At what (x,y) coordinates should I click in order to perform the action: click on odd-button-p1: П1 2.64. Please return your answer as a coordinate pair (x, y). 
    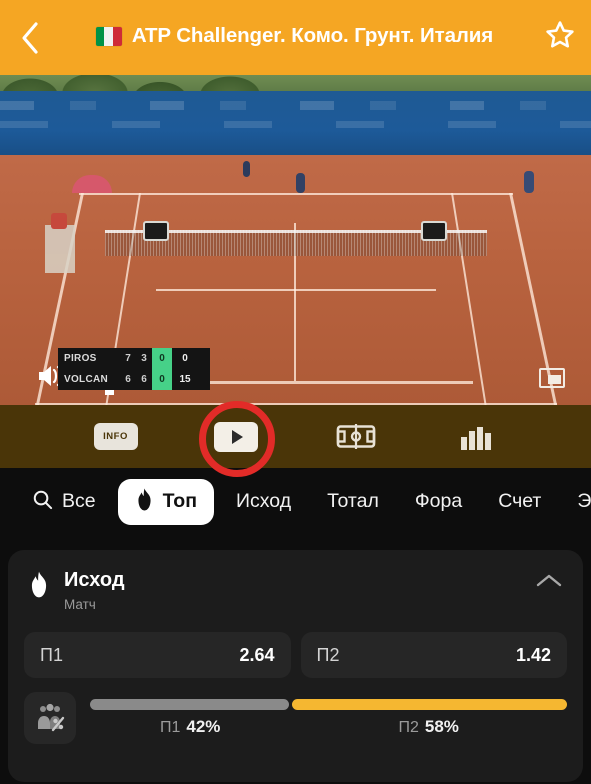
    Looking at the image, I should click on (157, 655).